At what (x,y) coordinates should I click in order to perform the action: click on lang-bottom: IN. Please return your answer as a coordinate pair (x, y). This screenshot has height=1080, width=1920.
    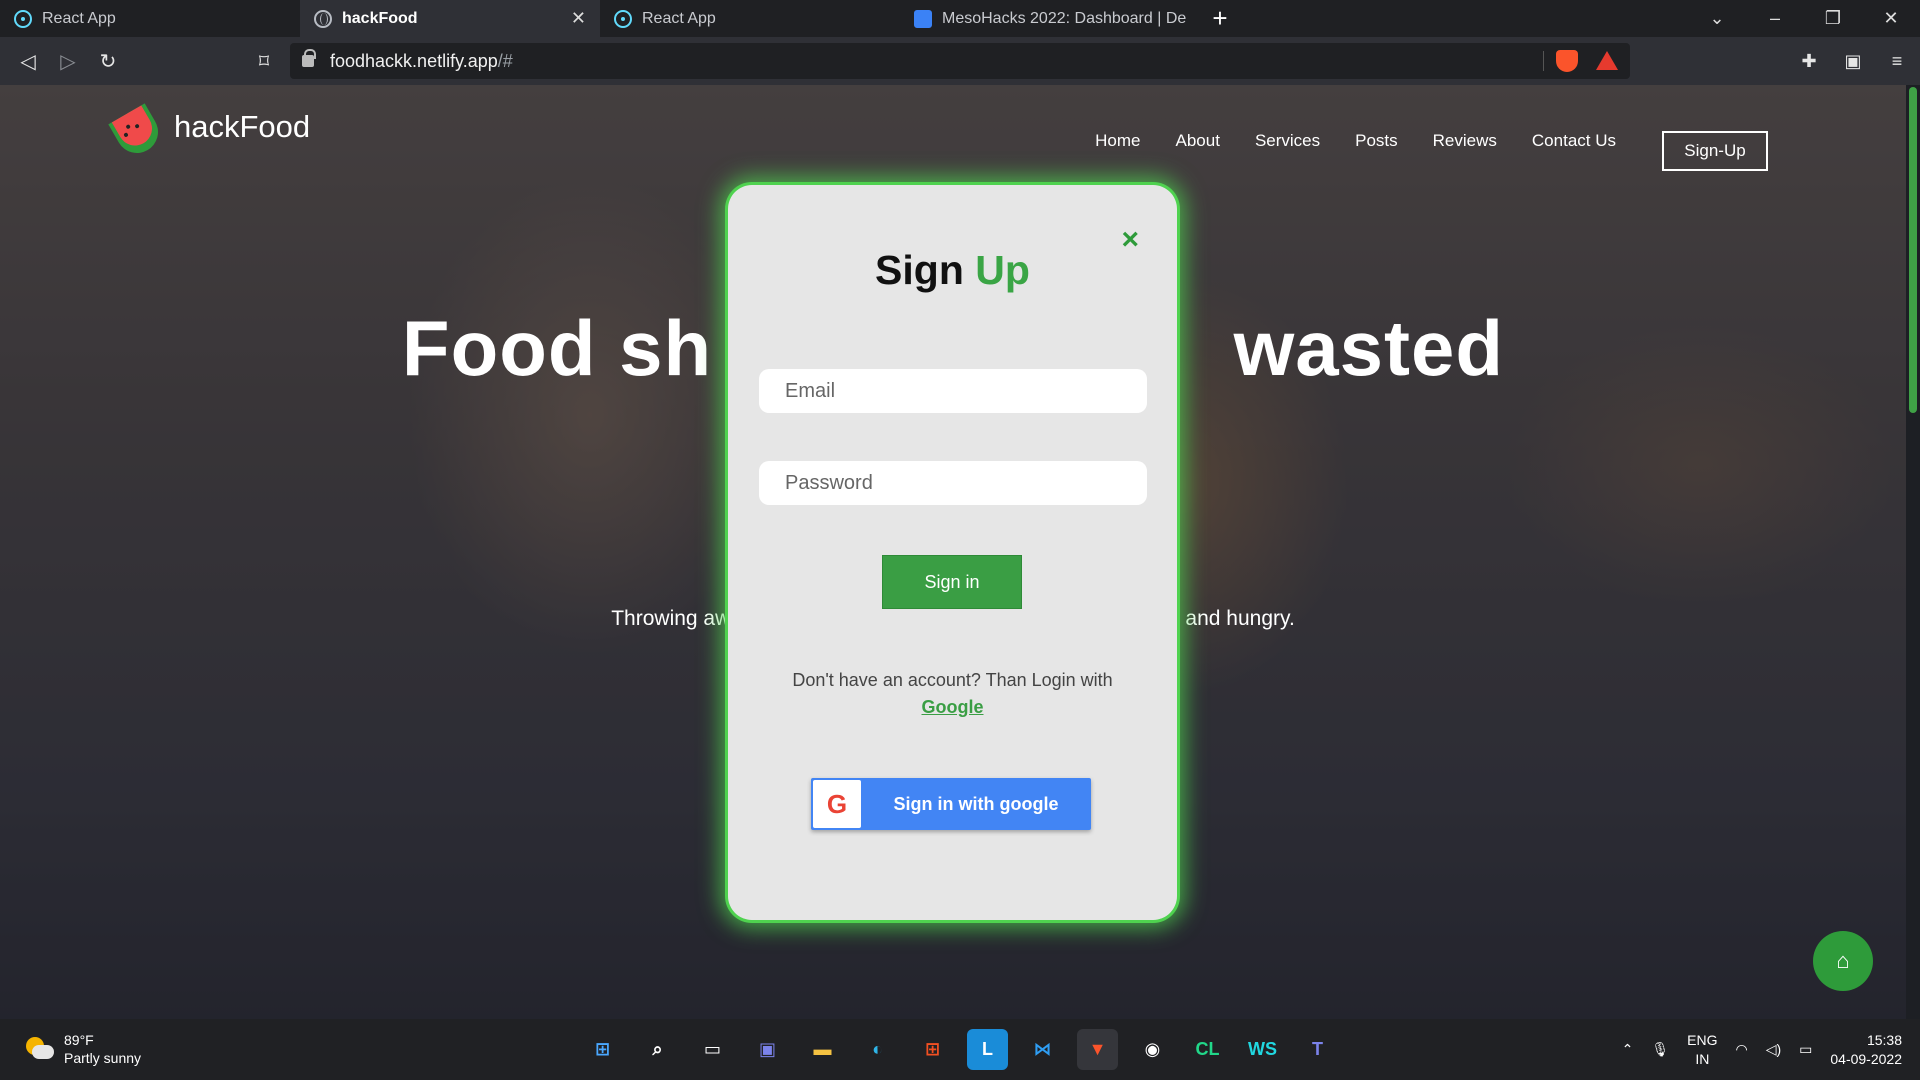
    Looking at the image, I should click on (1702, 1058).